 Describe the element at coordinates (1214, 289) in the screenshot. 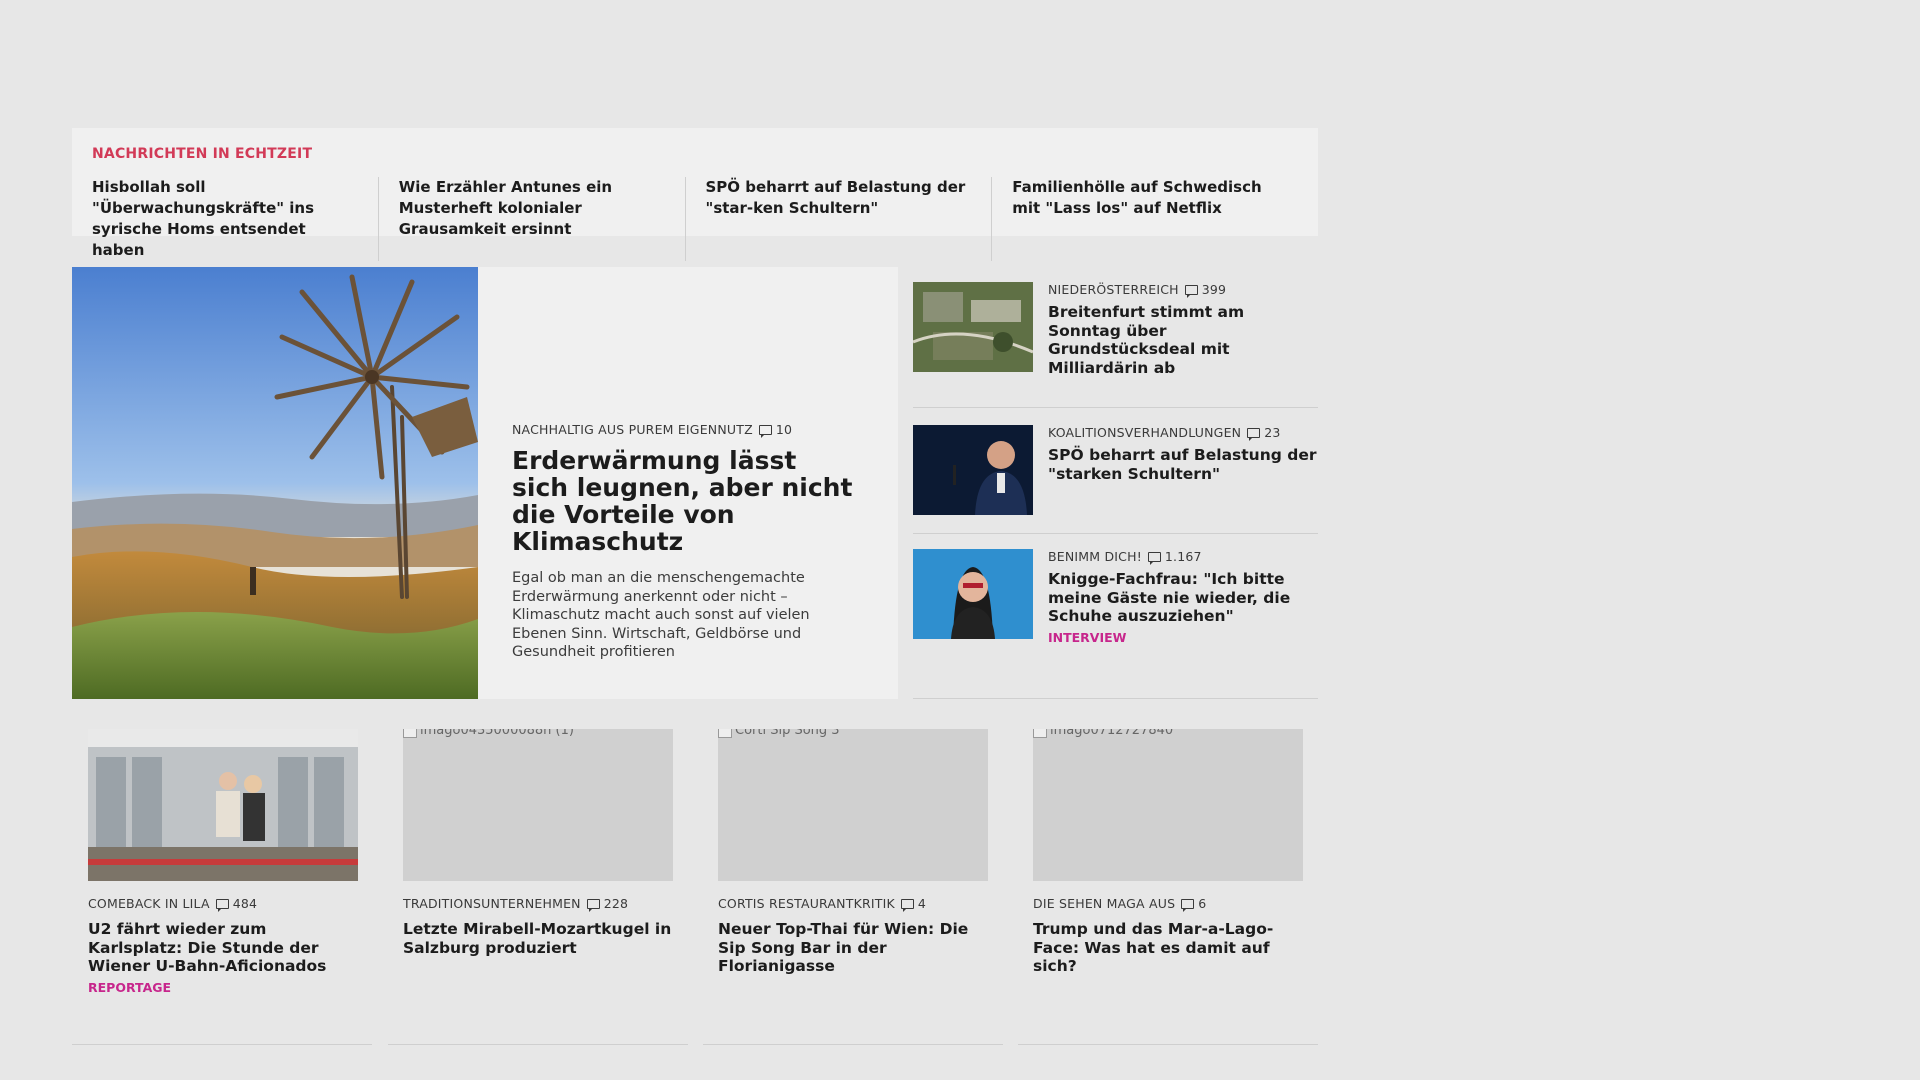

I see `comment-count-value: 399` at that location.